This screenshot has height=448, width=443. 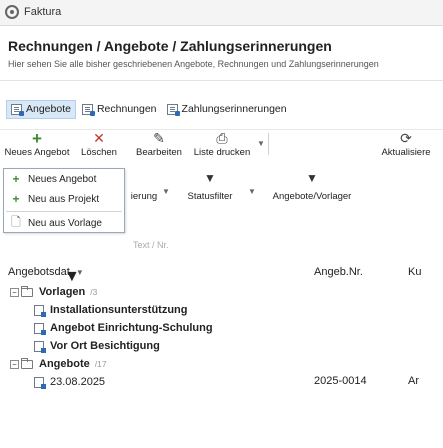 I want to click on app-name: Faktura, so click(x=43, y=12).